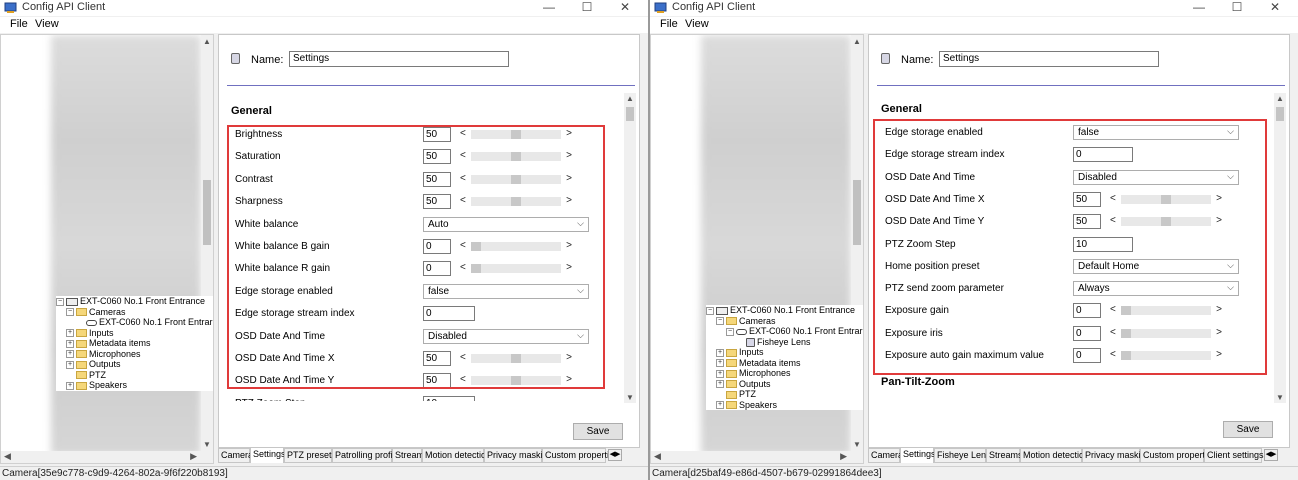  I want to click on tab-patrolling-profiles: Patrolling profiles, so click(368, 455).